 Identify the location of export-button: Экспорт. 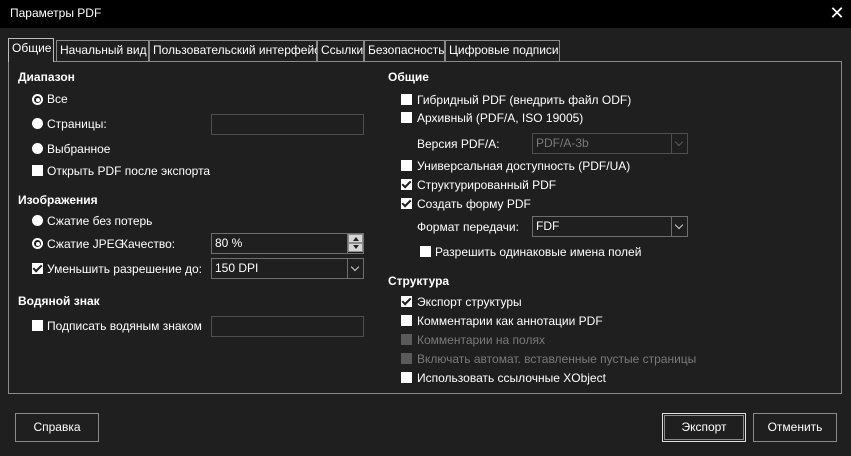
(704, 427).